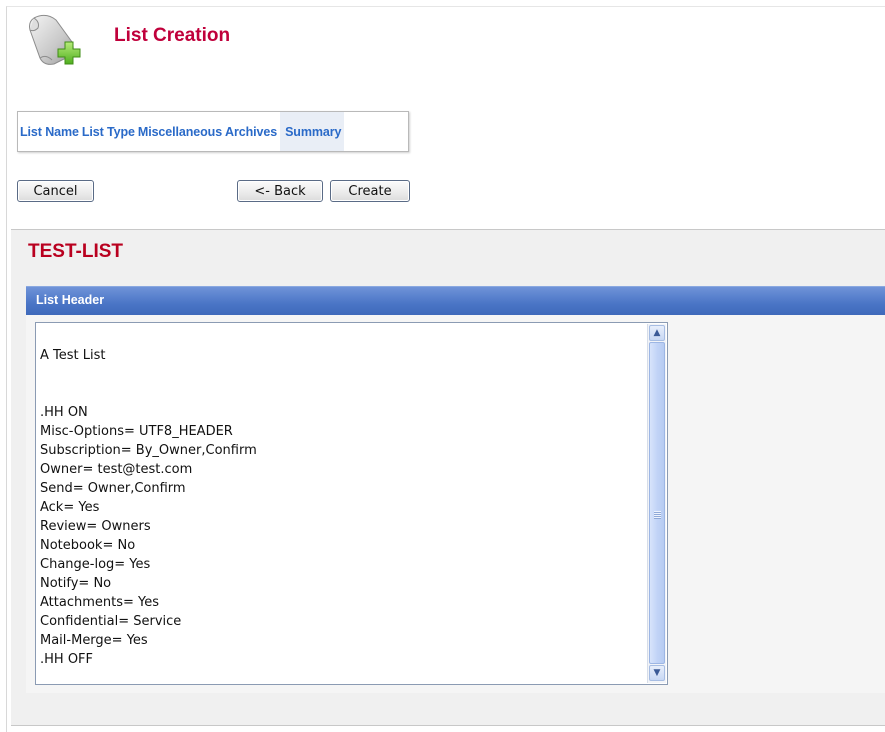 Image resolution: width=885 pixels, height=732 pixels. Describe the element at coordinates (657, 515) in the screenshot. I see `scrollbar-grip-icon` at that location.